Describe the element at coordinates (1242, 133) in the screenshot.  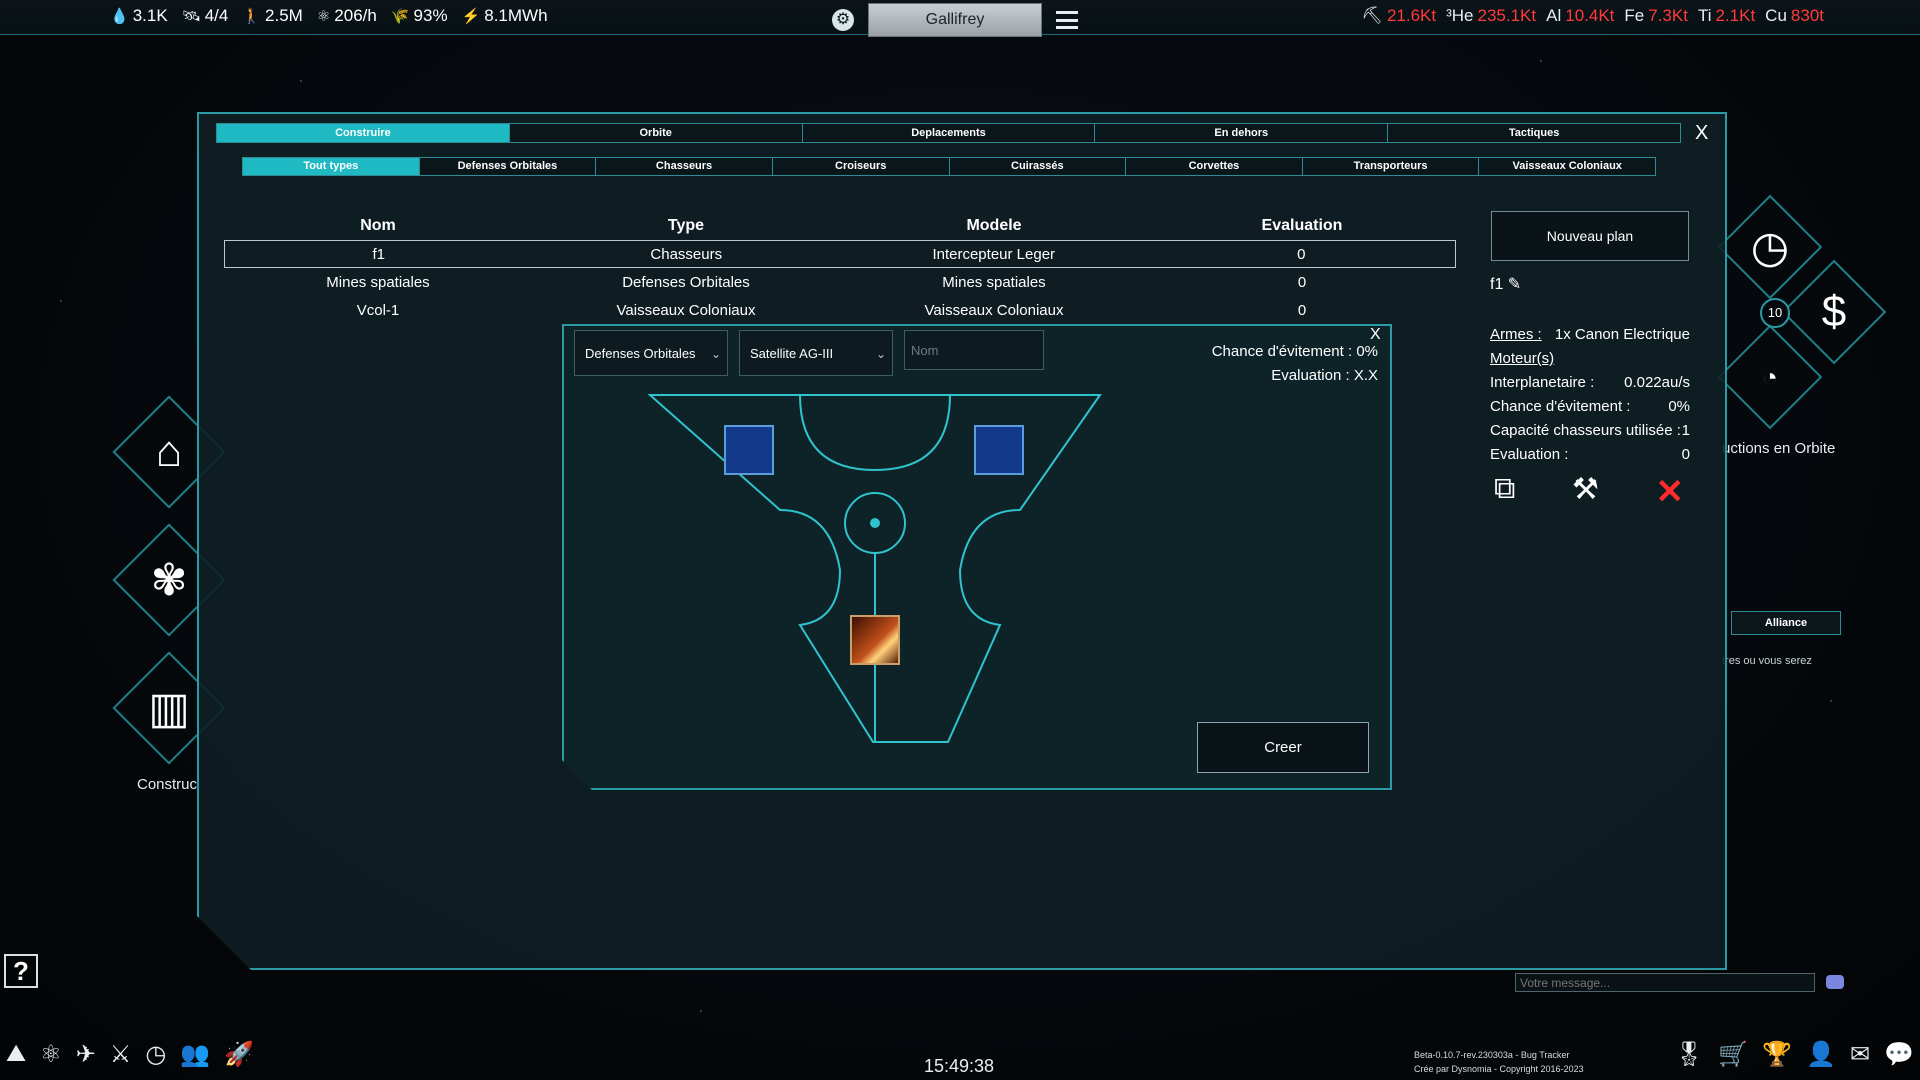
I see `tab-en-dehors: En dehors` at that location.